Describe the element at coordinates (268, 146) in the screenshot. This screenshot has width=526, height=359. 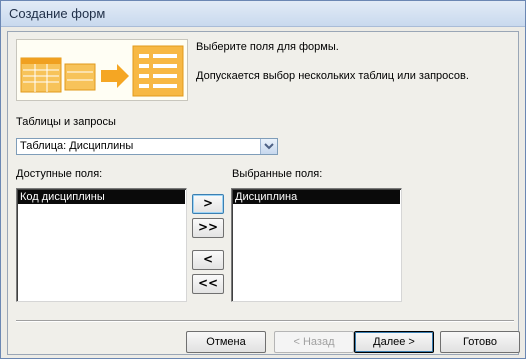
I see `chevron-down-icon` at that location.